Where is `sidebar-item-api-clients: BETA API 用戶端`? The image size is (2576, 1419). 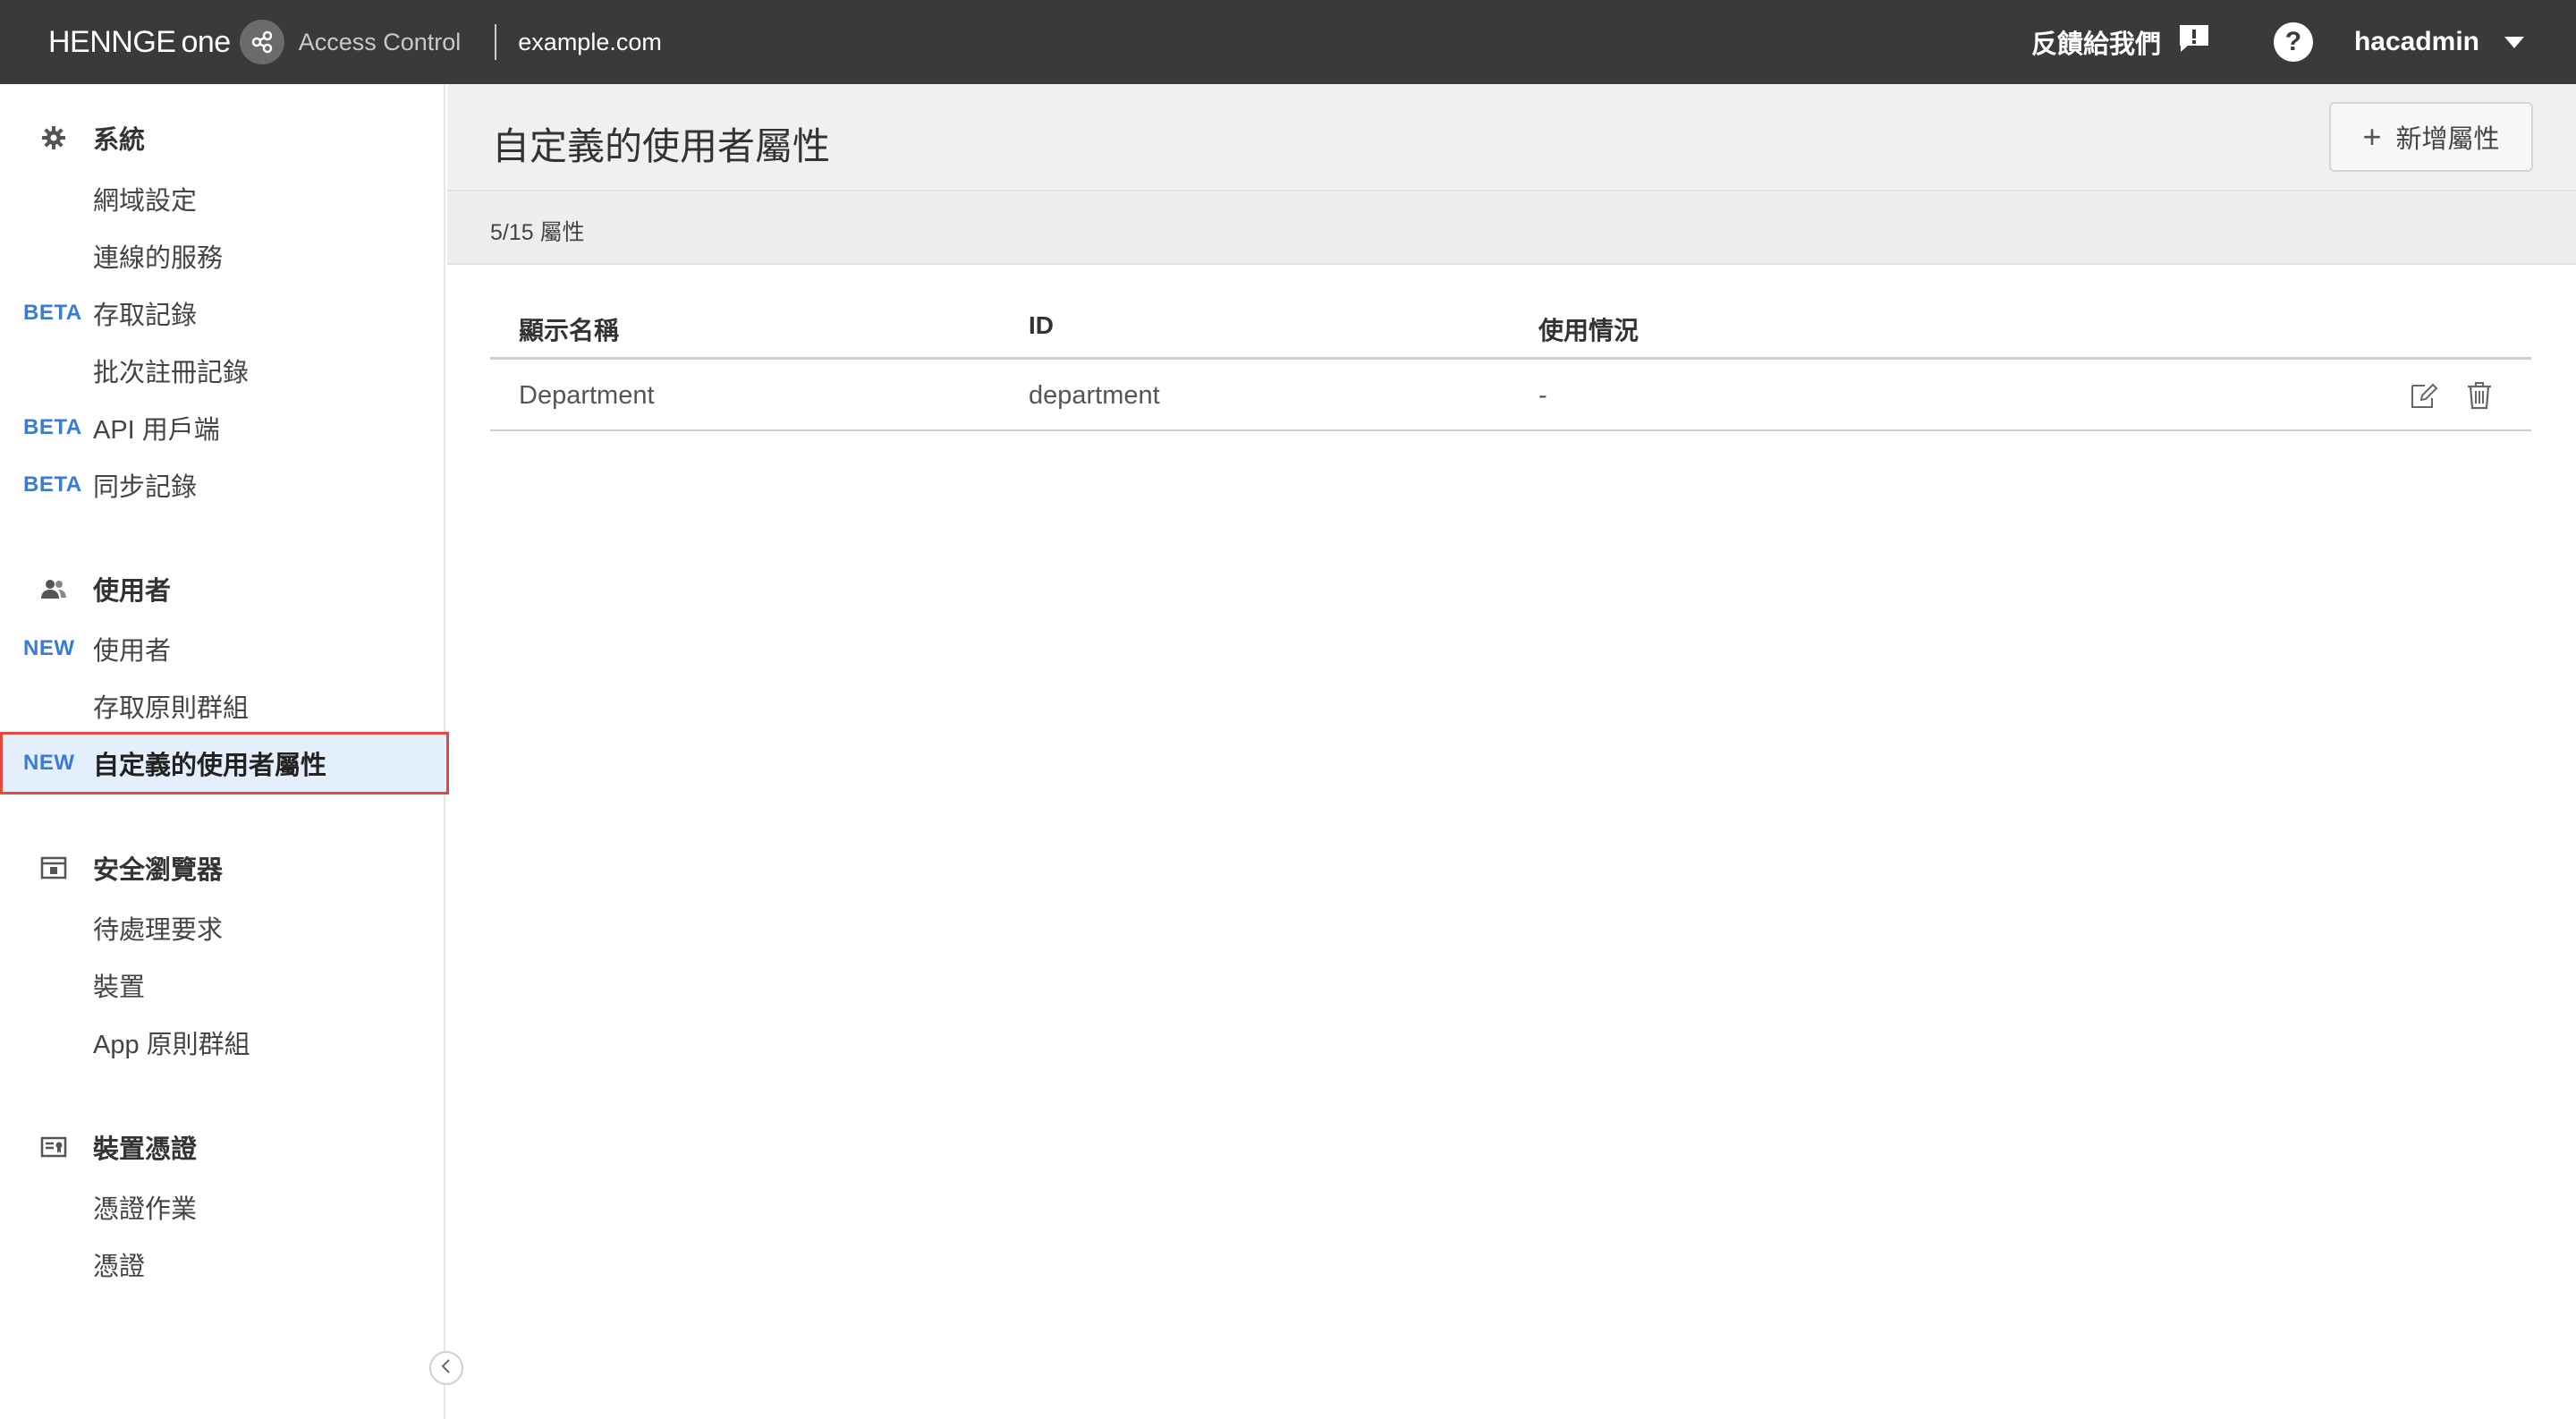
sidebar-item-api-clients: BETA API 用戶端 is located at coordinates (222, 427).